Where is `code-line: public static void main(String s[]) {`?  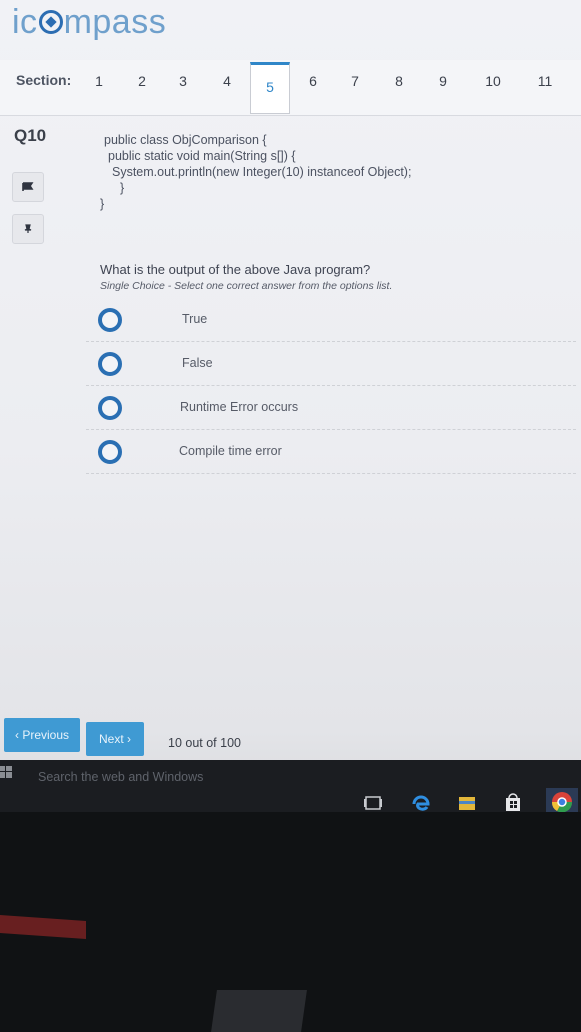
code-line: public static void main(String s[]) { is located at coordinates (202, 156).